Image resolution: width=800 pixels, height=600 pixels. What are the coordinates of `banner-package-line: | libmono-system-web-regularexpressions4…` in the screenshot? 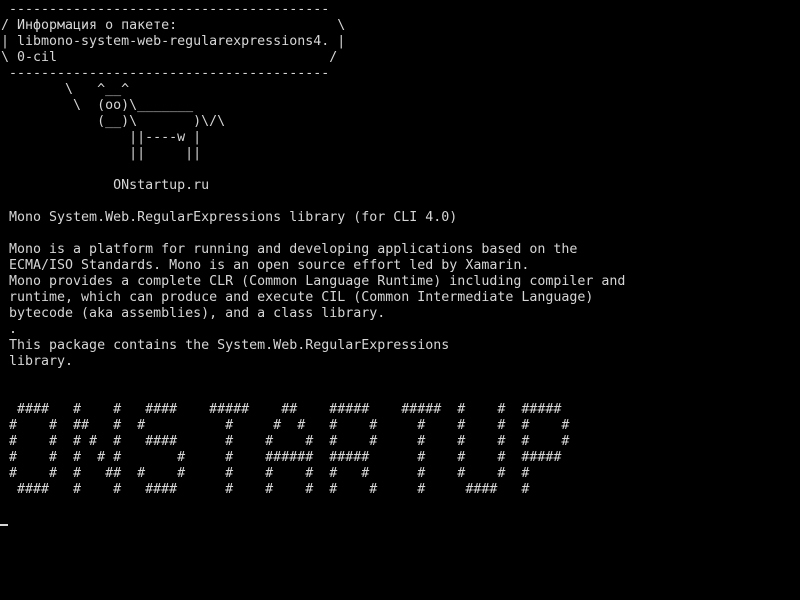 It's located at (173, 41).